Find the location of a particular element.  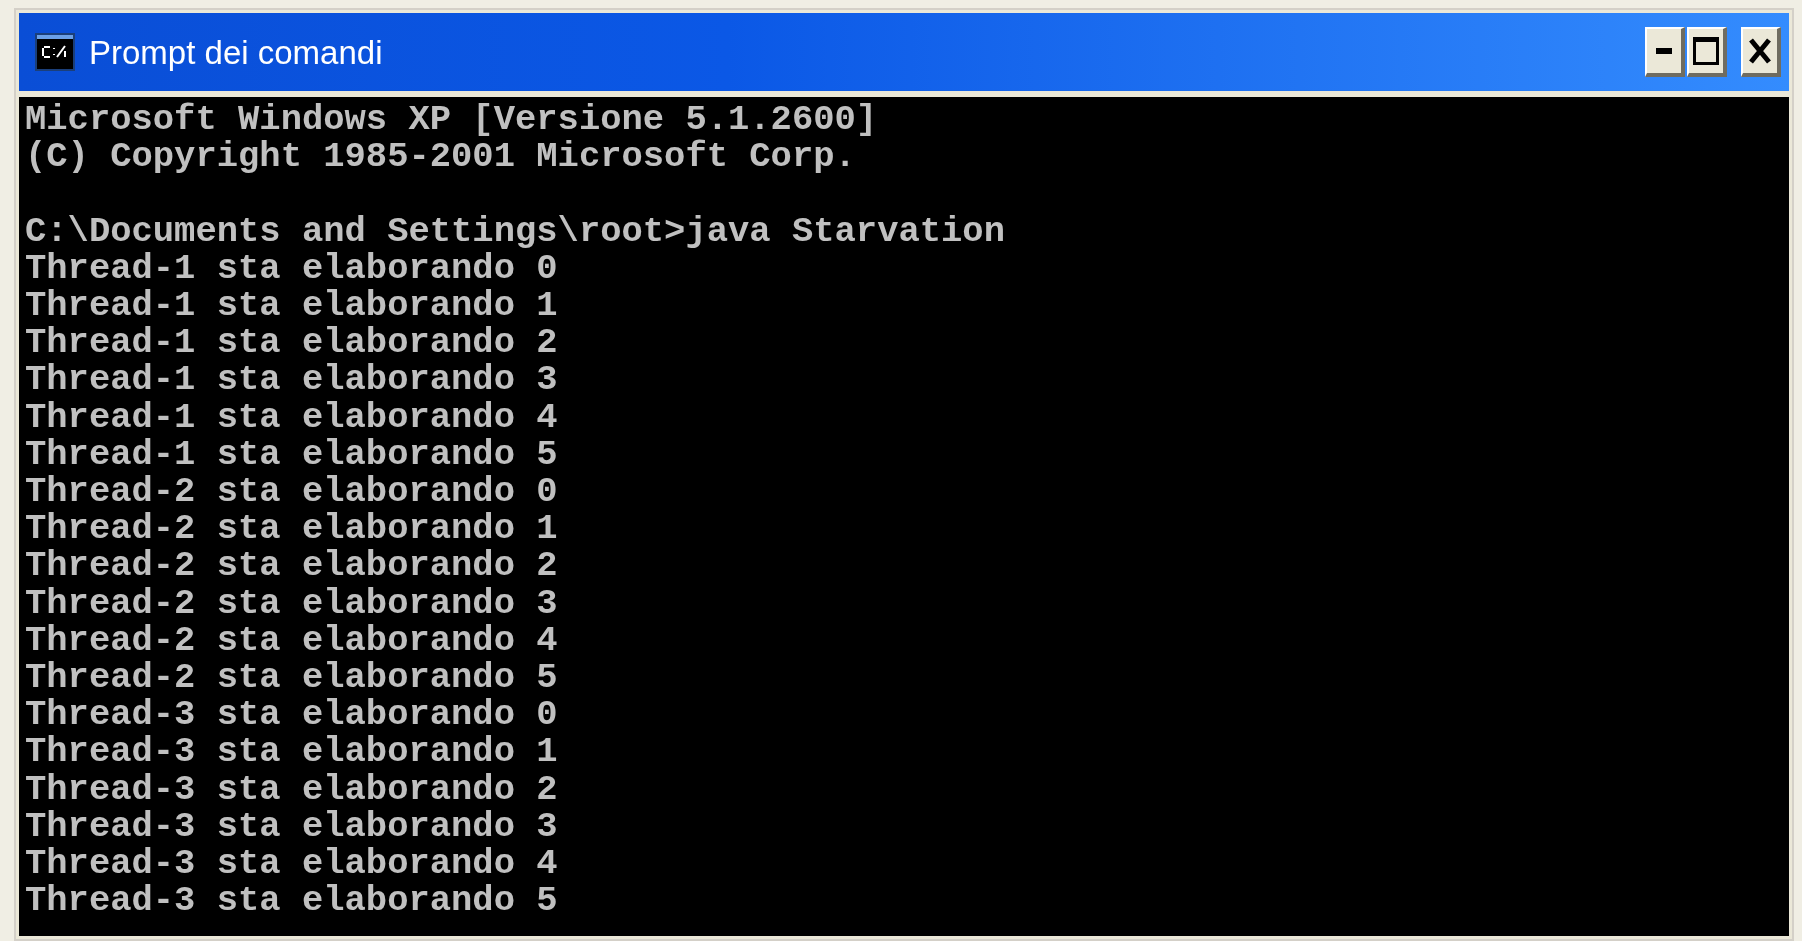

console-line: Thread-3 sta elaborando 0 is located at coordinates (291, 715).